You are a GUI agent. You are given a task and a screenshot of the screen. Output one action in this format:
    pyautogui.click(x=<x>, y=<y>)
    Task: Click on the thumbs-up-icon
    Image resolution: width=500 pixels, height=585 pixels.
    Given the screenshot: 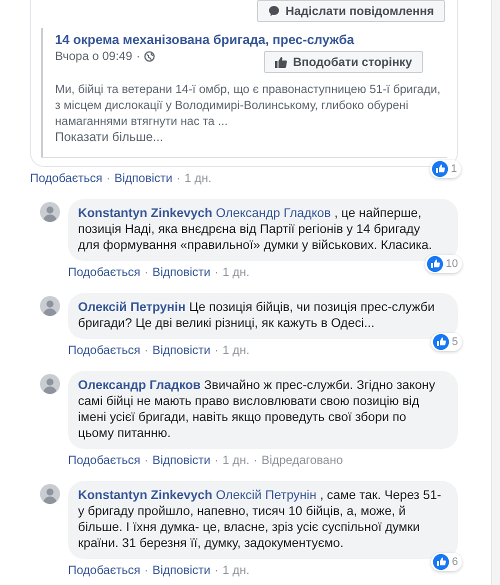 What is the action you would take?
    pyautogui.click(x=280, y=62)
    